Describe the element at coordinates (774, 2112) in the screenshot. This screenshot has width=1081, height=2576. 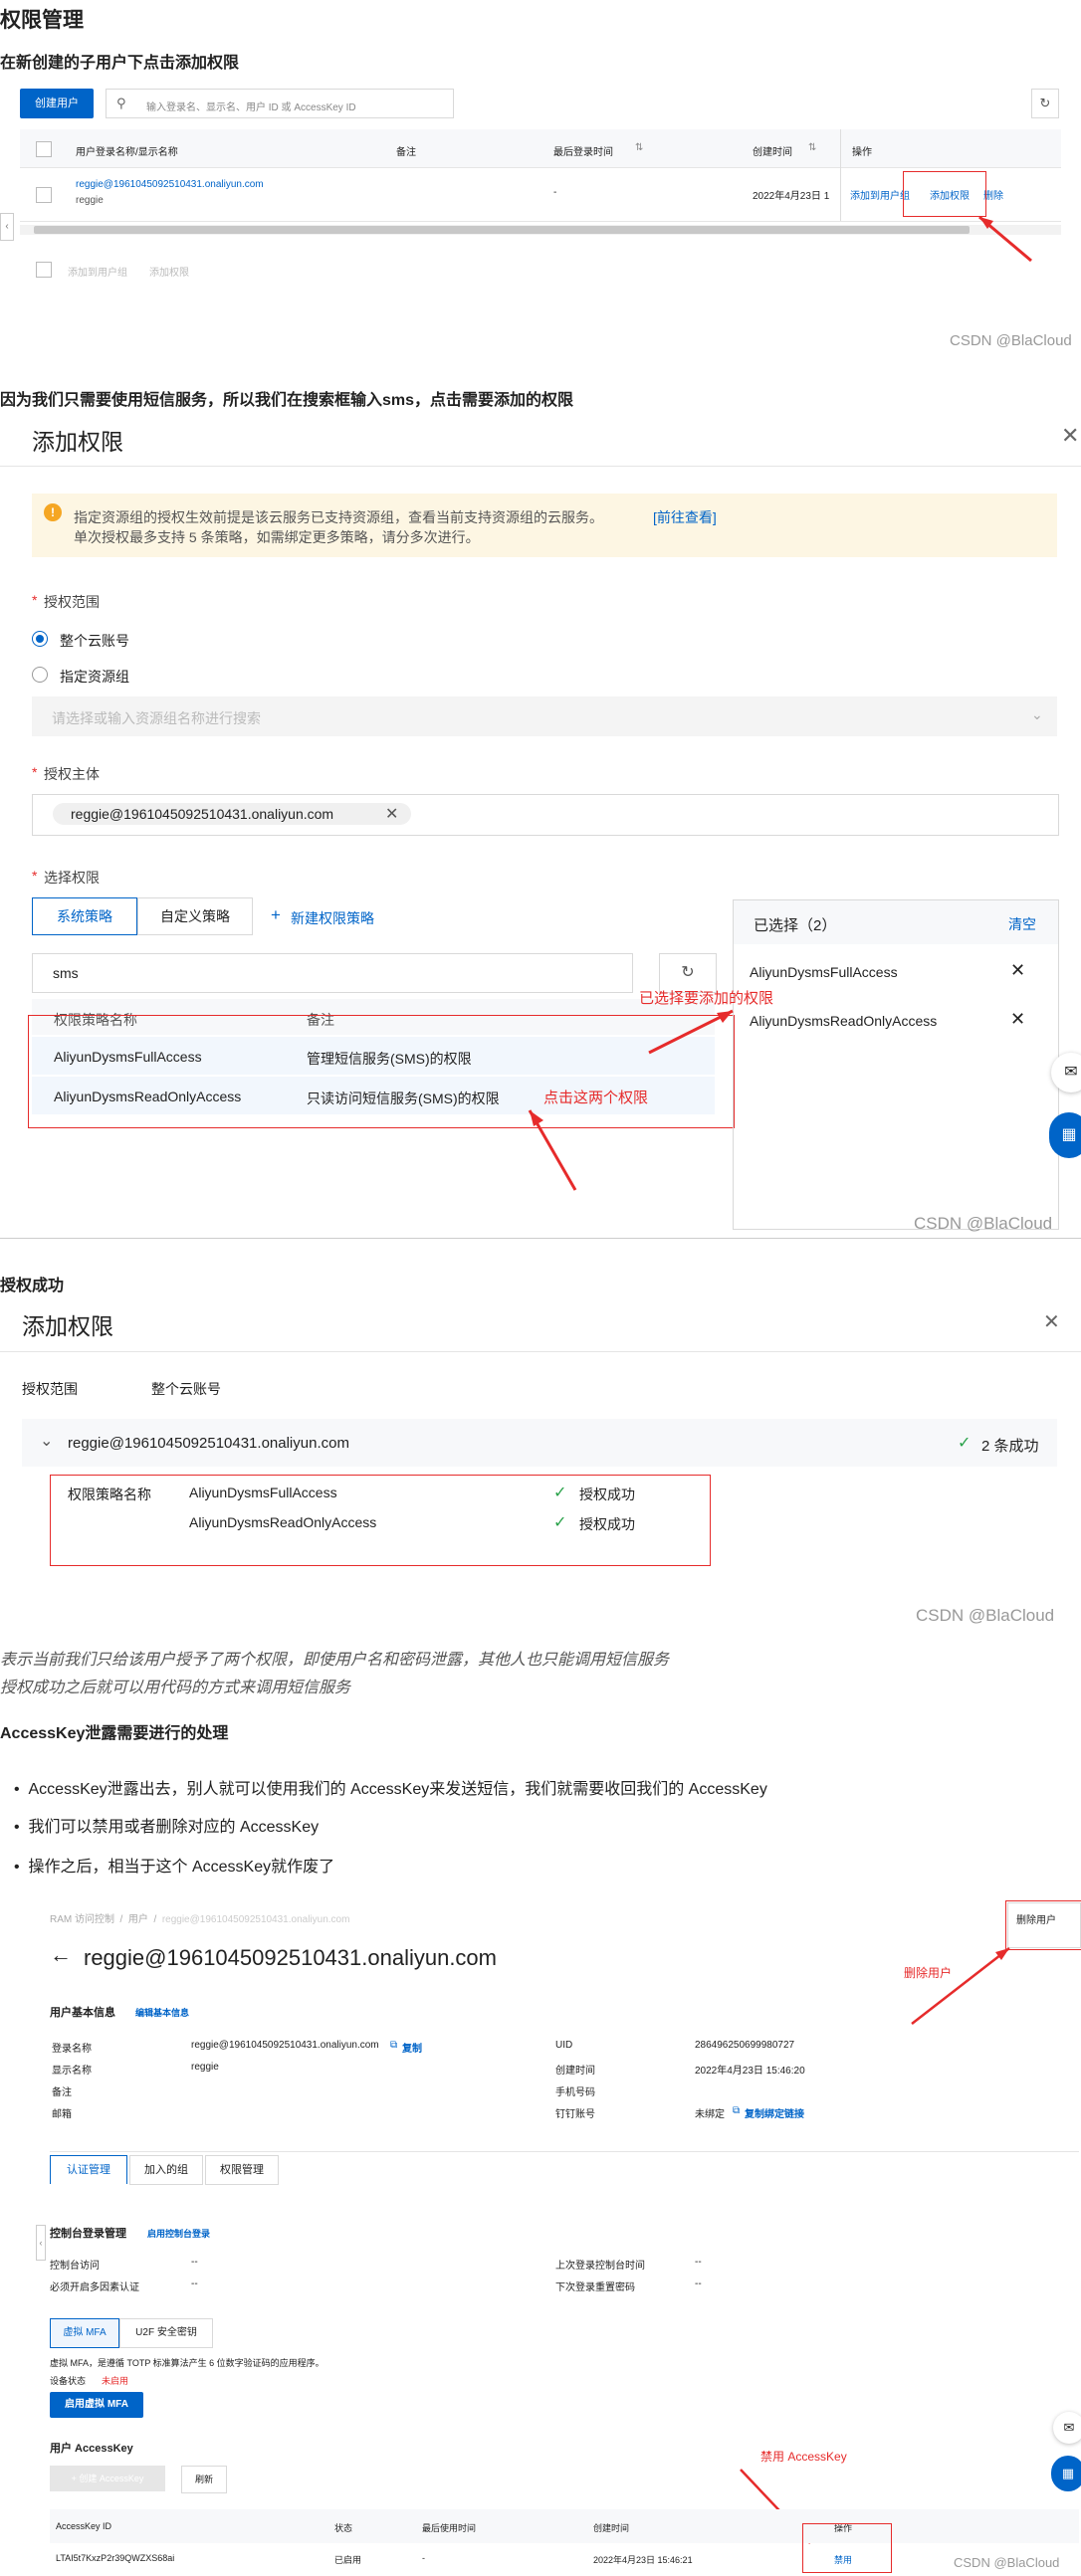
I see `copy-bind-link: 复制绑定链接` at that location.